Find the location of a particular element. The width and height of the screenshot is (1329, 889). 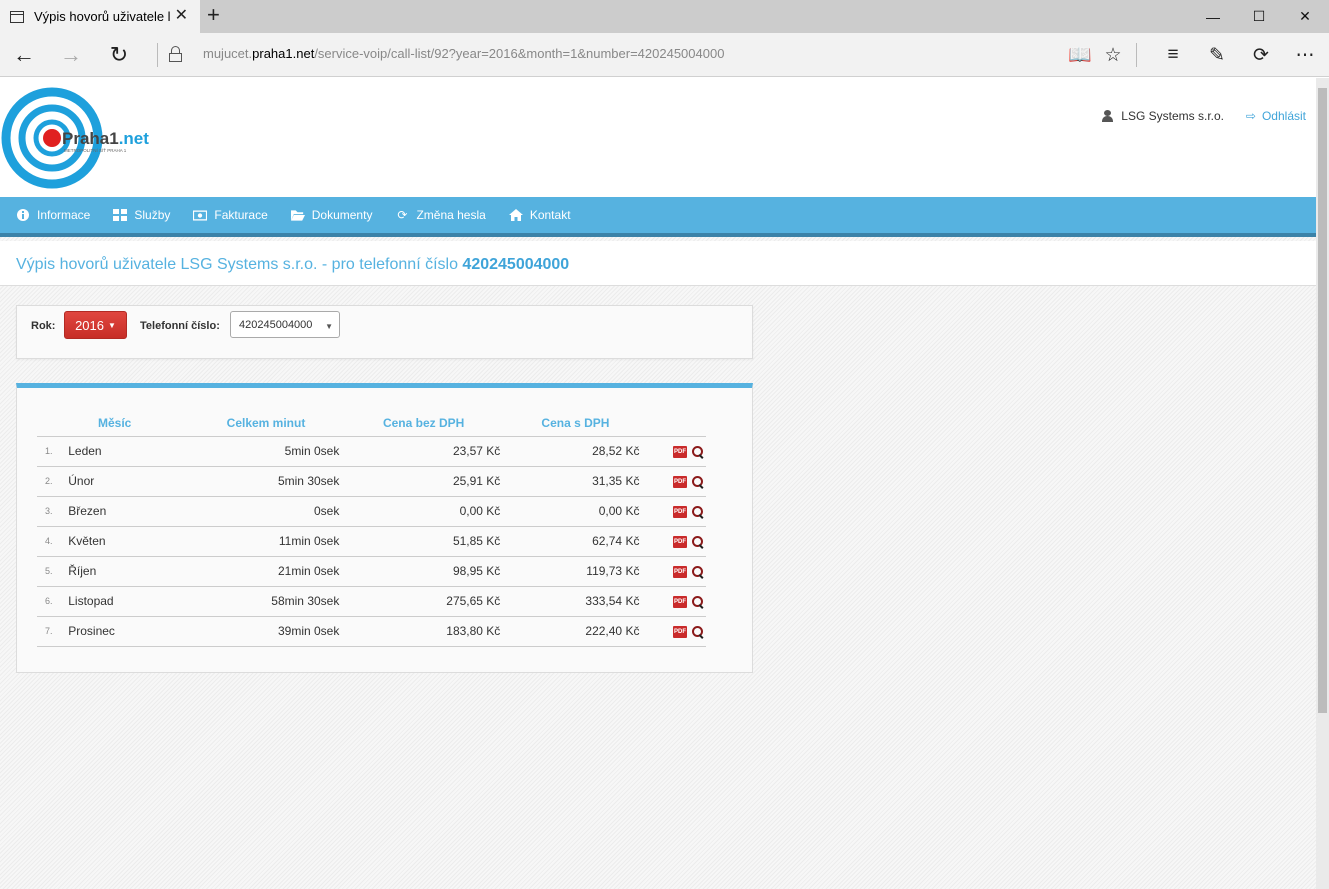

nav-label: Fakturace is located at coordinates (241, 215).